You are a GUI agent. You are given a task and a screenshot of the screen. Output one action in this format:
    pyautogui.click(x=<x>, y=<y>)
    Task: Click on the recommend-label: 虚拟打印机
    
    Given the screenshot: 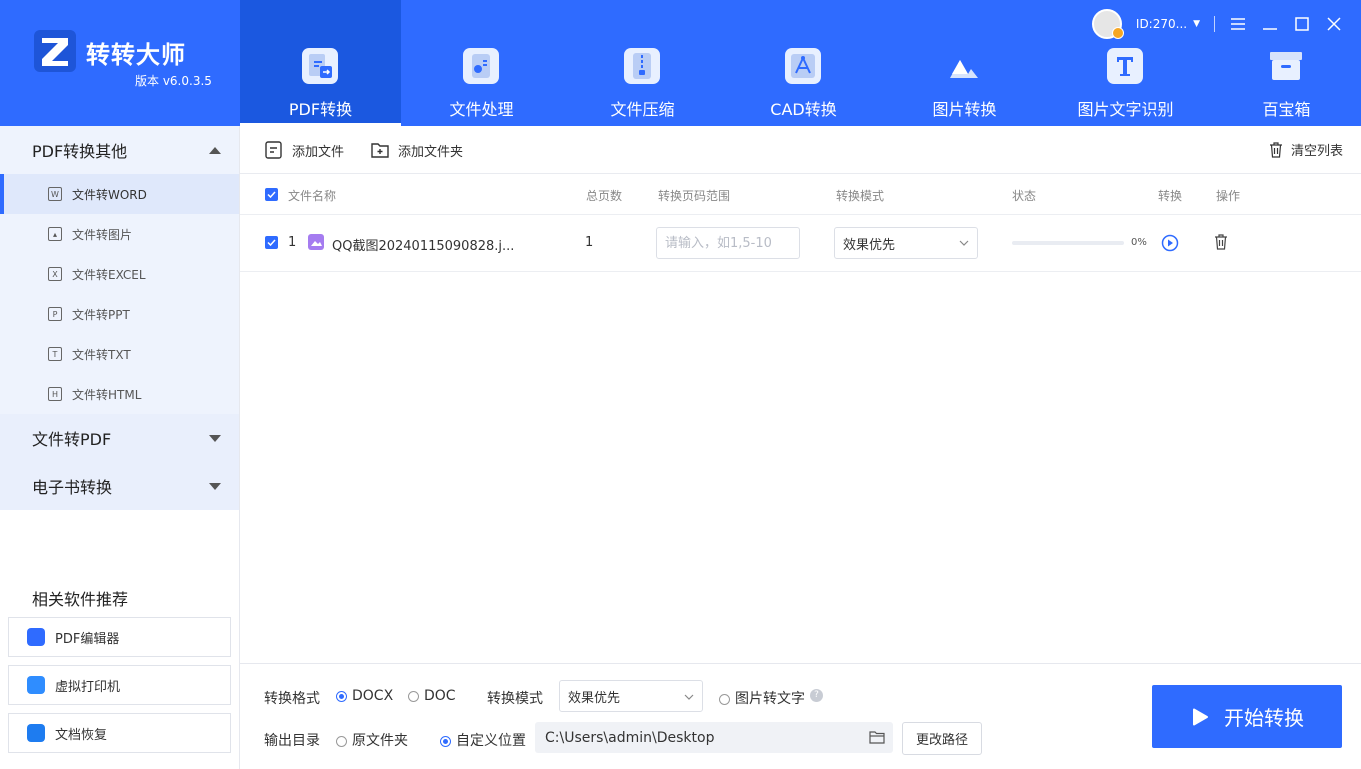 What is the action you would take?
    pyautogui.click(x=88, y=687)
    